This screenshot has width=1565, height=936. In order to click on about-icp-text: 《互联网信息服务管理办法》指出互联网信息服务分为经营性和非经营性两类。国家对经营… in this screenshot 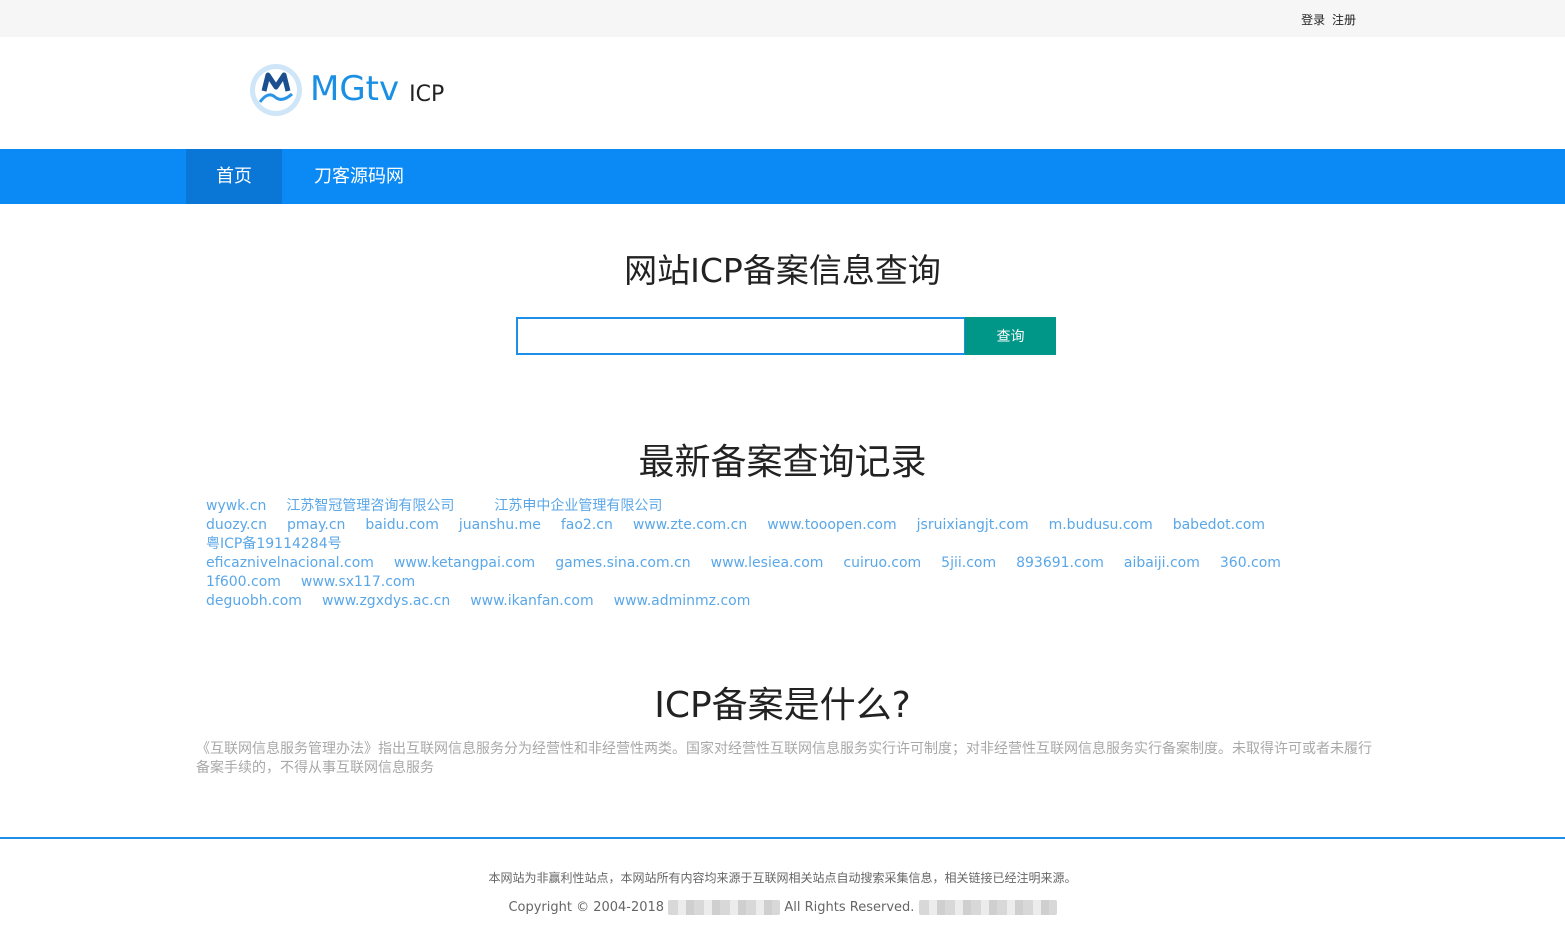, I will do `click(784, 758)`.